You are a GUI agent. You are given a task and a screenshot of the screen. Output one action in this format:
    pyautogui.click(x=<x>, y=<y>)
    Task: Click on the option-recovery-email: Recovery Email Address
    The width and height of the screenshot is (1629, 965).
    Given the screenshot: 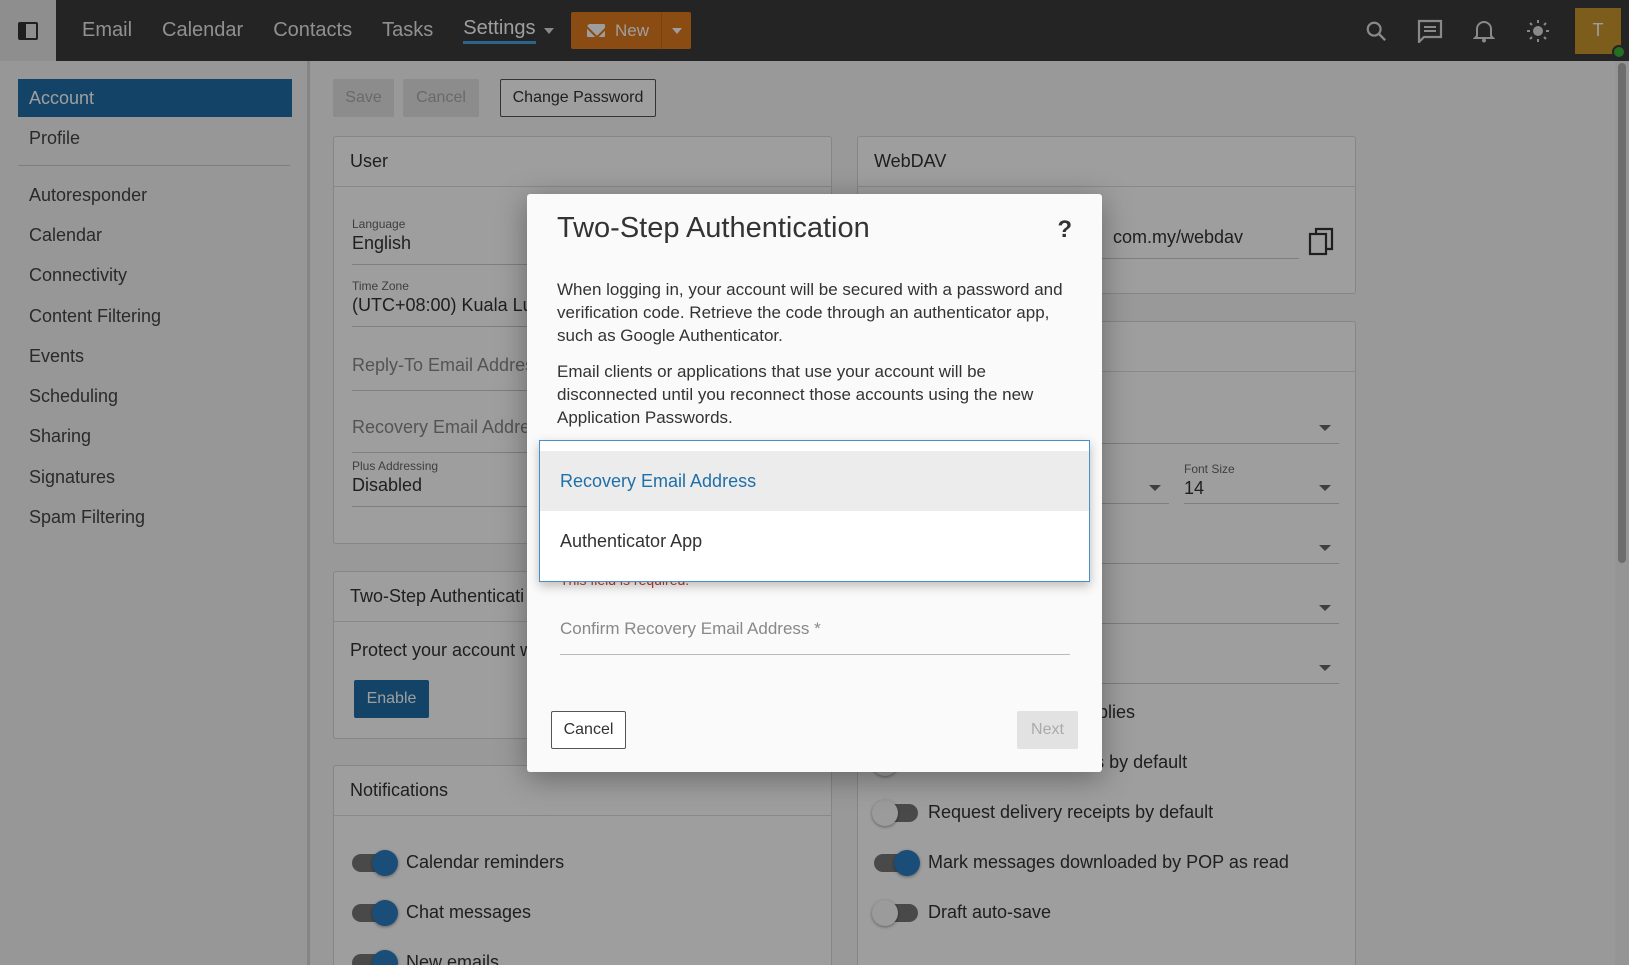 What is the action you would take?
    pyautogui.click(x=814, y=481)
    